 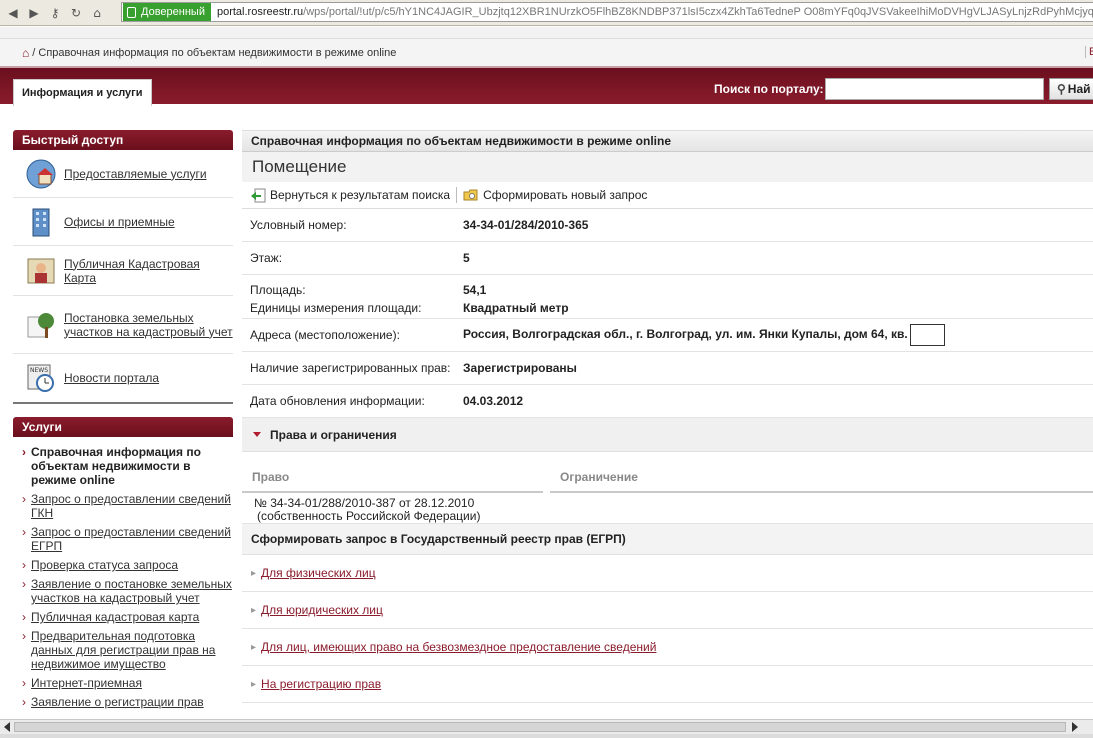 What do you see at coordinates (41, 378) in the screenshot?
I see `news-clock-icon: NEWS` at bounding box center [41, 378].